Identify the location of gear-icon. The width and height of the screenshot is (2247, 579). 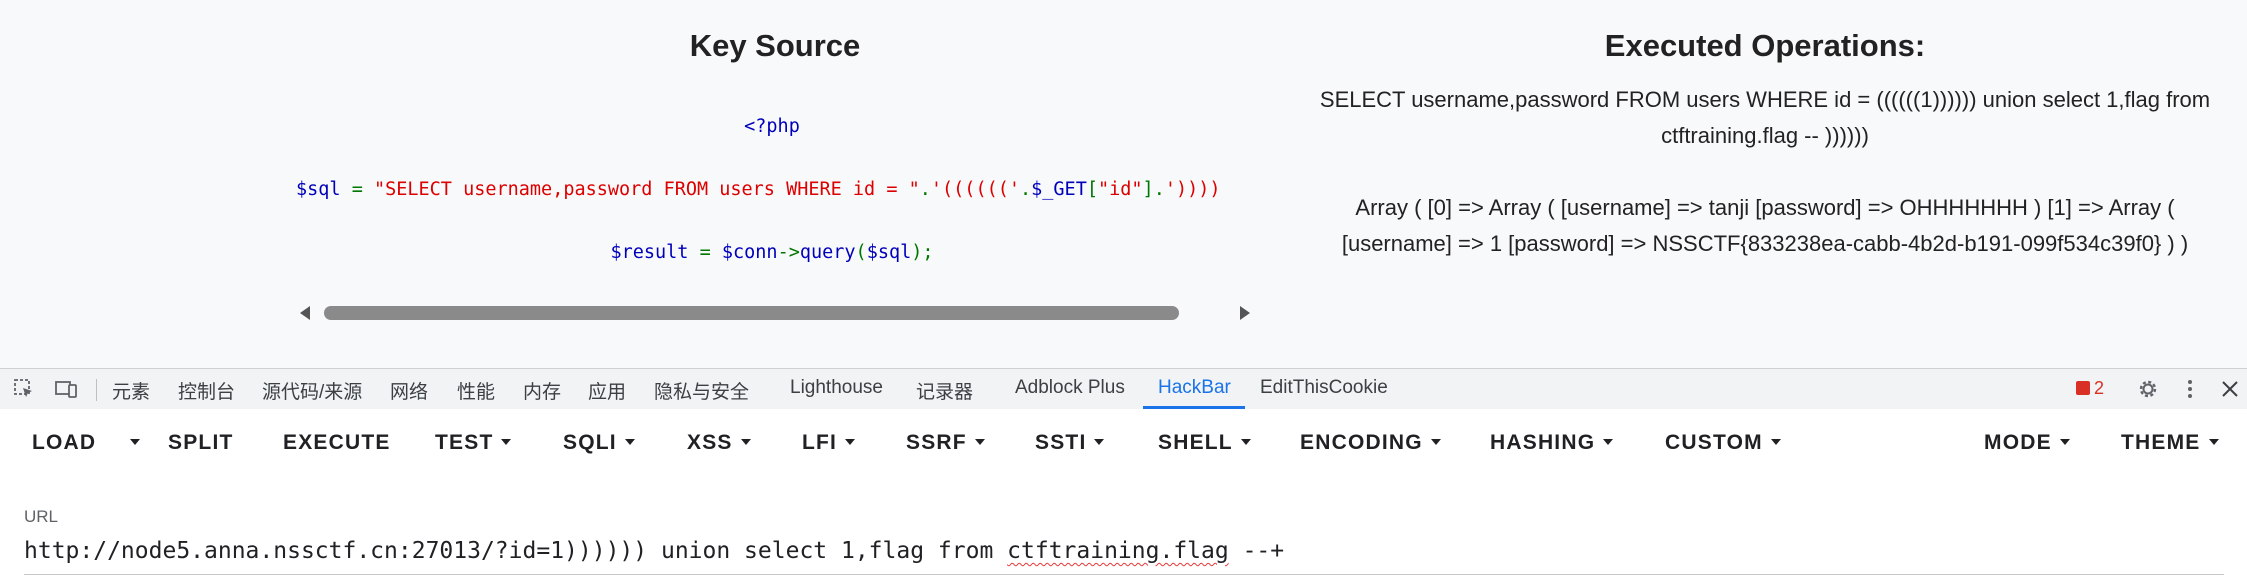
(2148, 389).